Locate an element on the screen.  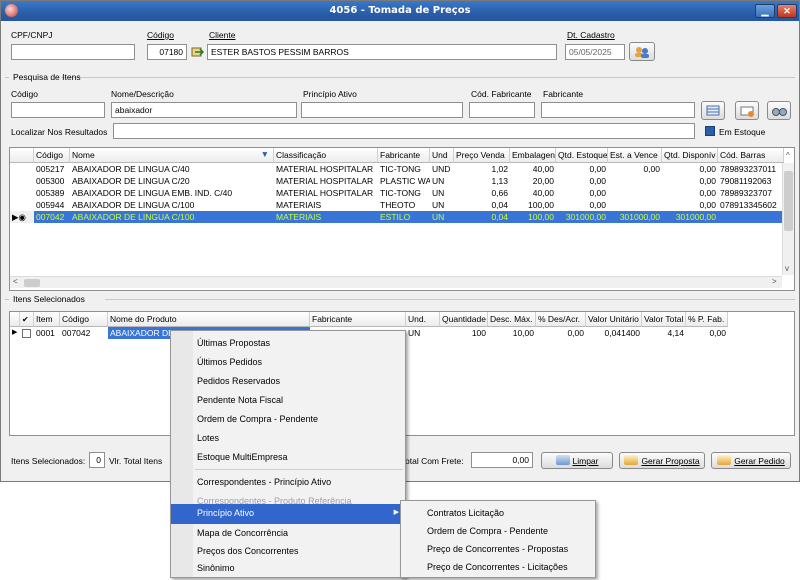
total-com-frete-field: 0,00 is located at coordinates (502, 460).